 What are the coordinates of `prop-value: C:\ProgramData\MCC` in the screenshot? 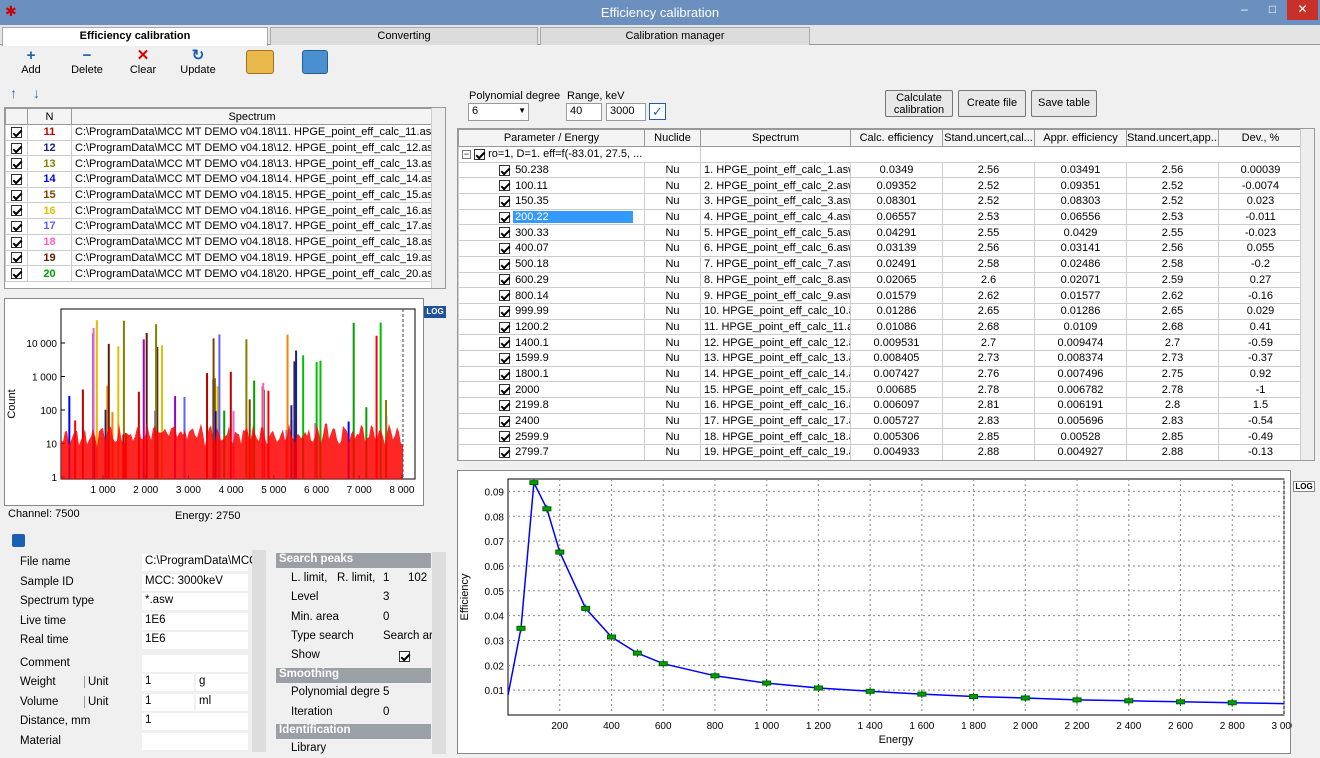 It's located at (199, 562).